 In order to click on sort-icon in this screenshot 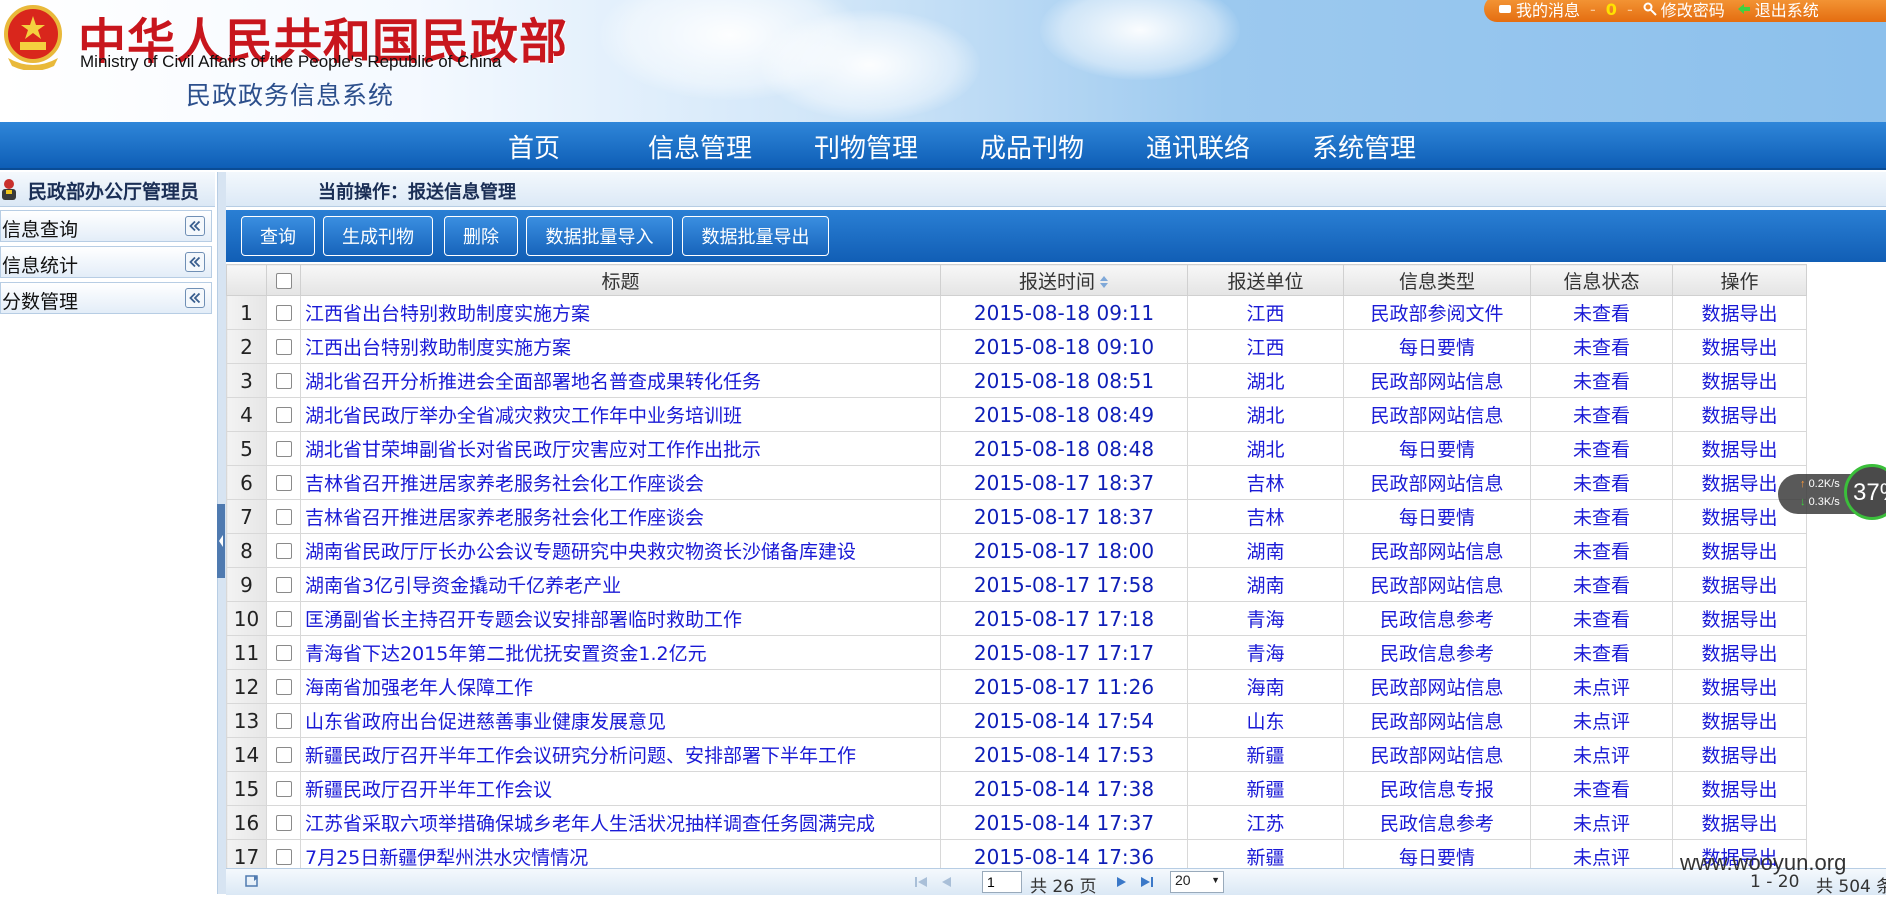, I will do `click(1104, 282)`.